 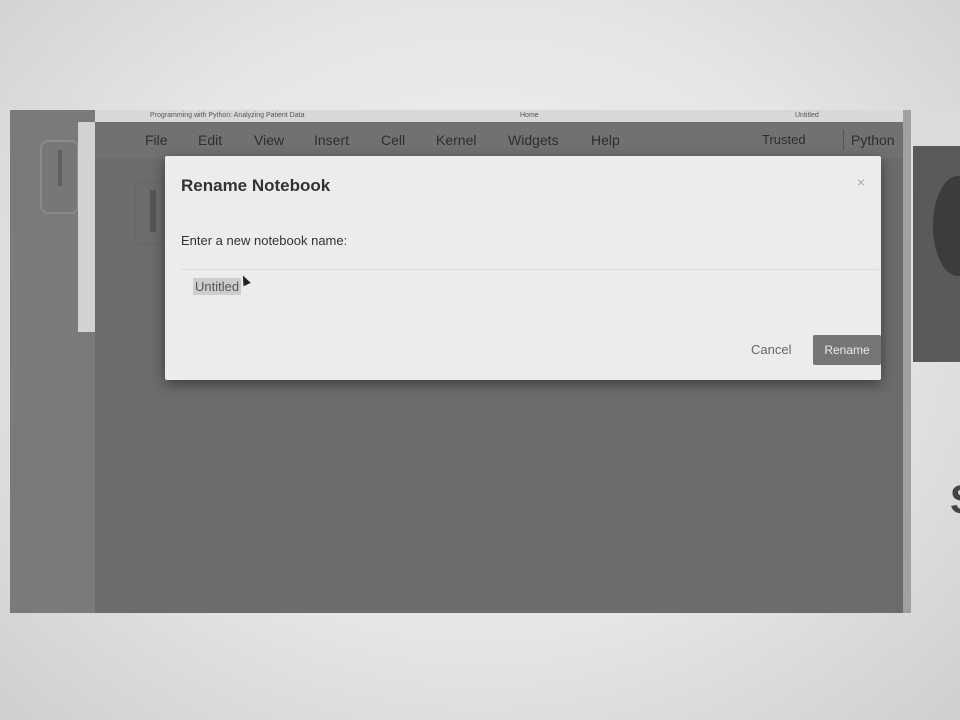 I want to click on menu-cell: Cell, so click(x=393, y=140).